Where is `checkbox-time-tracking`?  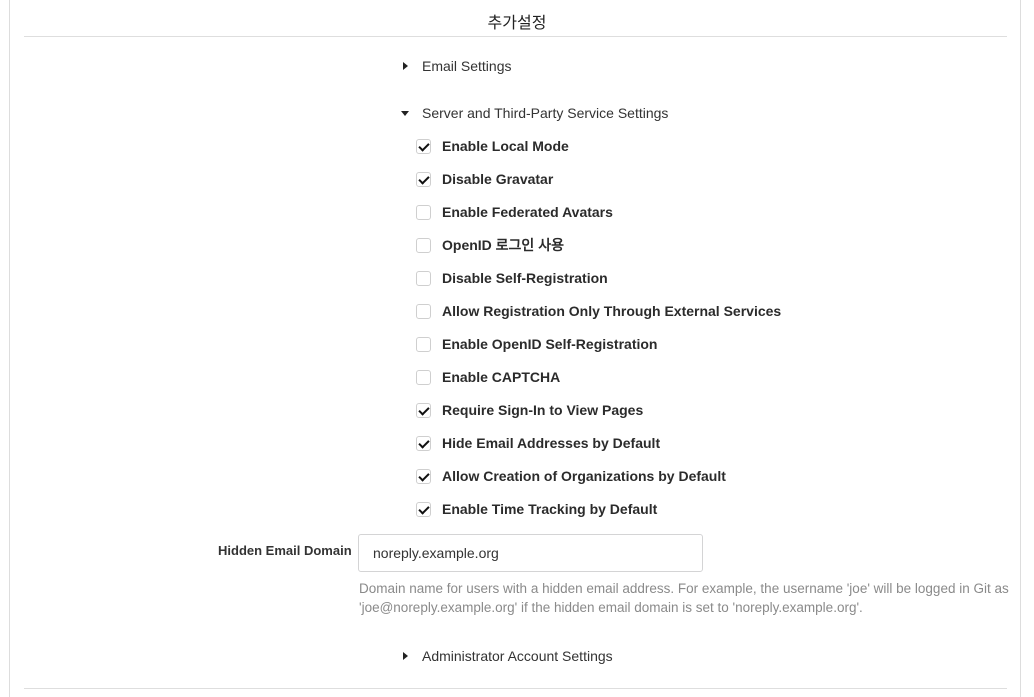
checkbox-time-tracking is located at coordinates (423, 509).